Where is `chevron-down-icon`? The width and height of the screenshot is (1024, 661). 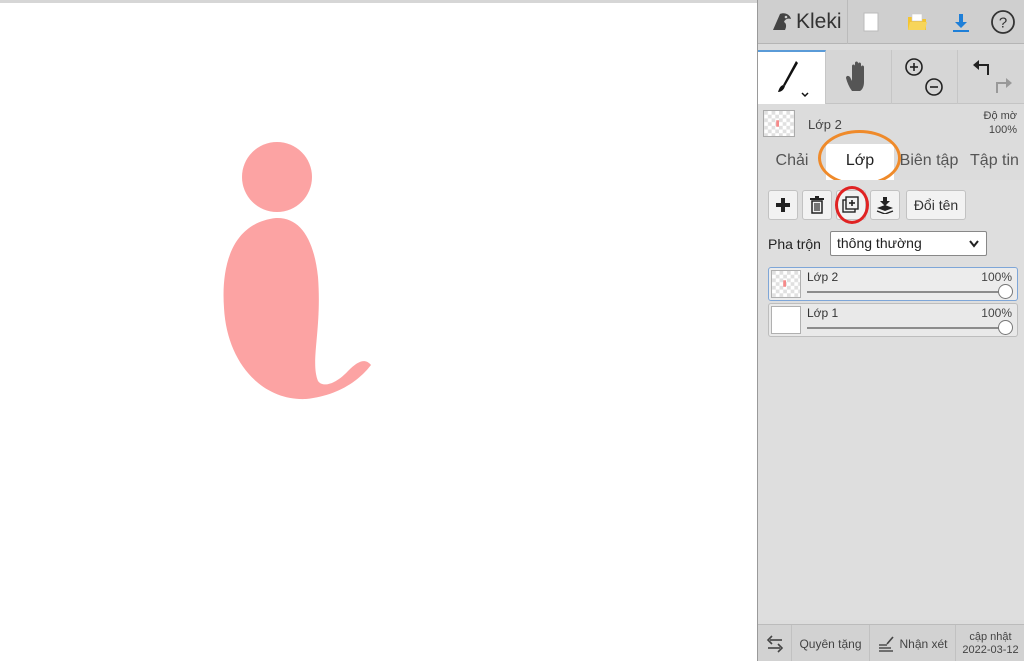 chevron-down-icon is located at coordinates (974, 247).